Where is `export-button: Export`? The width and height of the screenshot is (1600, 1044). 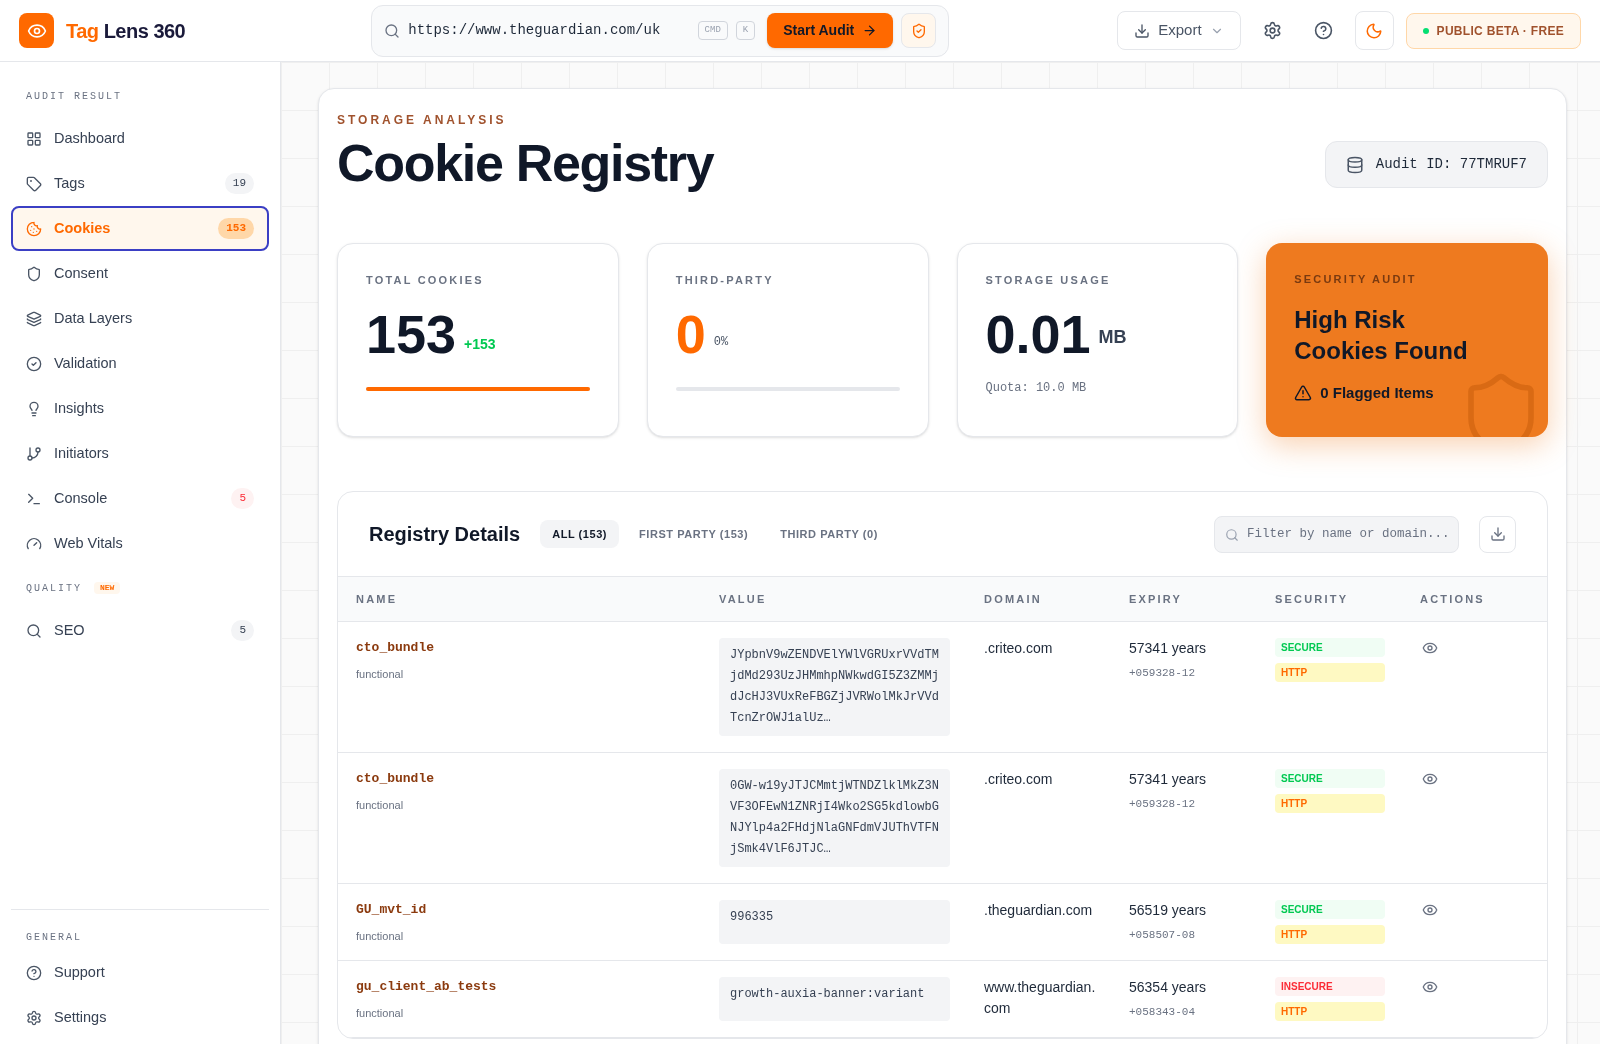 export-button: Export is located at coordinates (1179, 30).